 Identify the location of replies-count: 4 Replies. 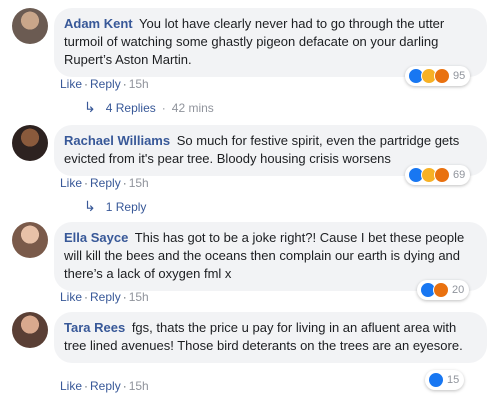
(131, 108).